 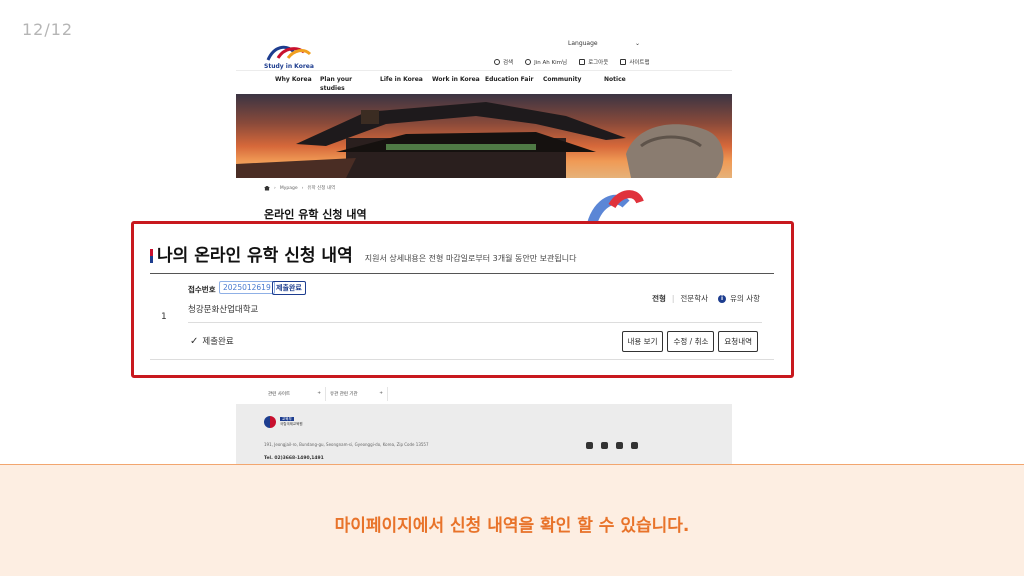 What do you see at coordinates (321, 188) in the screenshot?
I see `breadcrumb-current: 유학 신청 내역` at bounding box center [321, 188].